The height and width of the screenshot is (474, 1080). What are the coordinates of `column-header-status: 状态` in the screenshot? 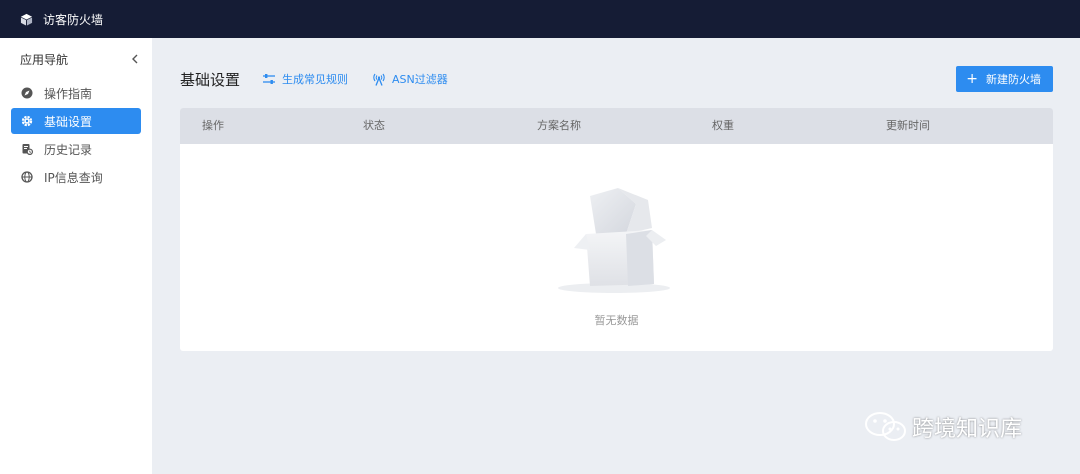 It's located at (374, 125).